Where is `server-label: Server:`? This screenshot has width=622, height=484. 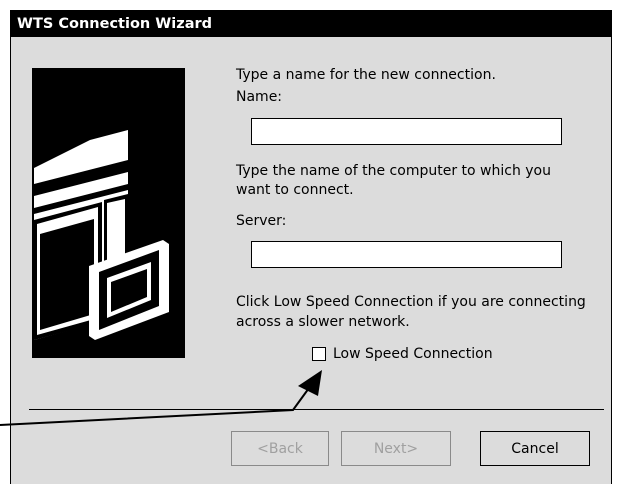 server-label: Server: is located at coordinates (261, 221).